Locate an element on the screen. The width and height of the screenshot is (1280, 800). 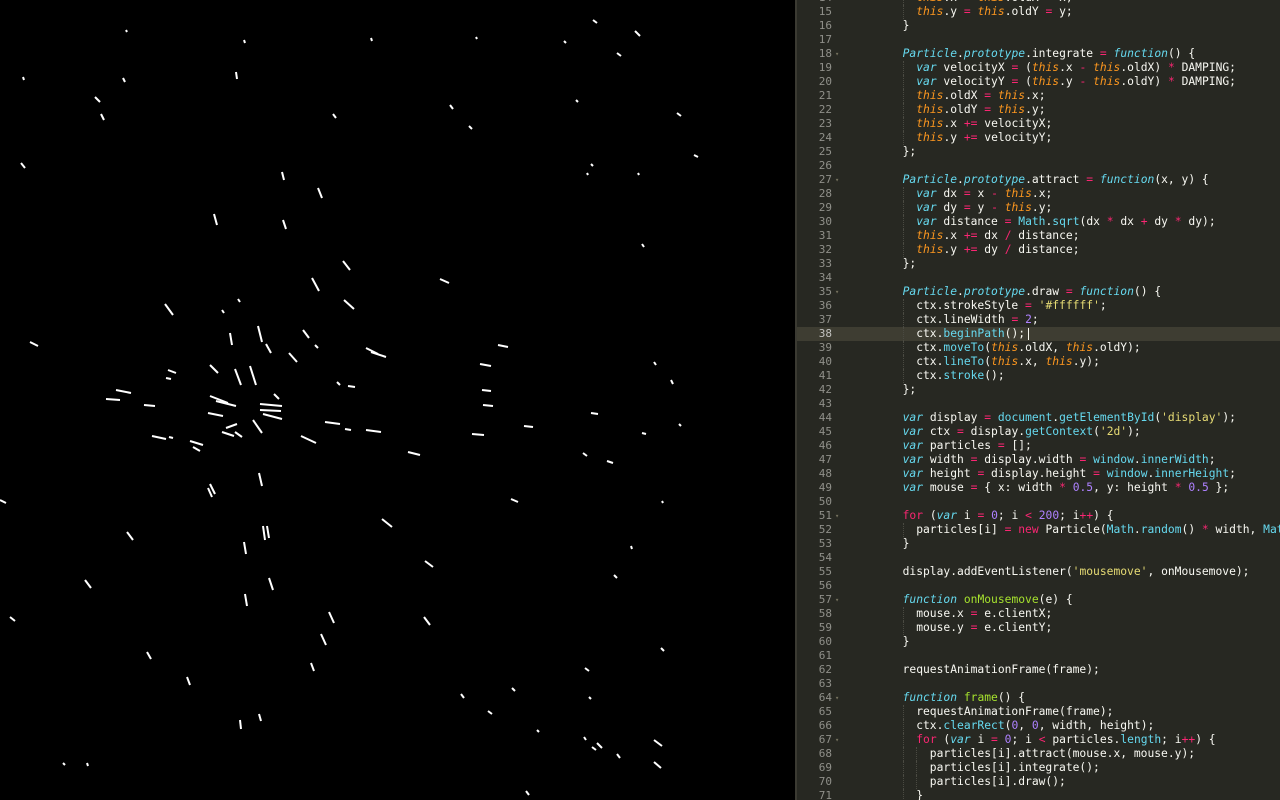
line-number: 29 is located at coordinates (825, 207).